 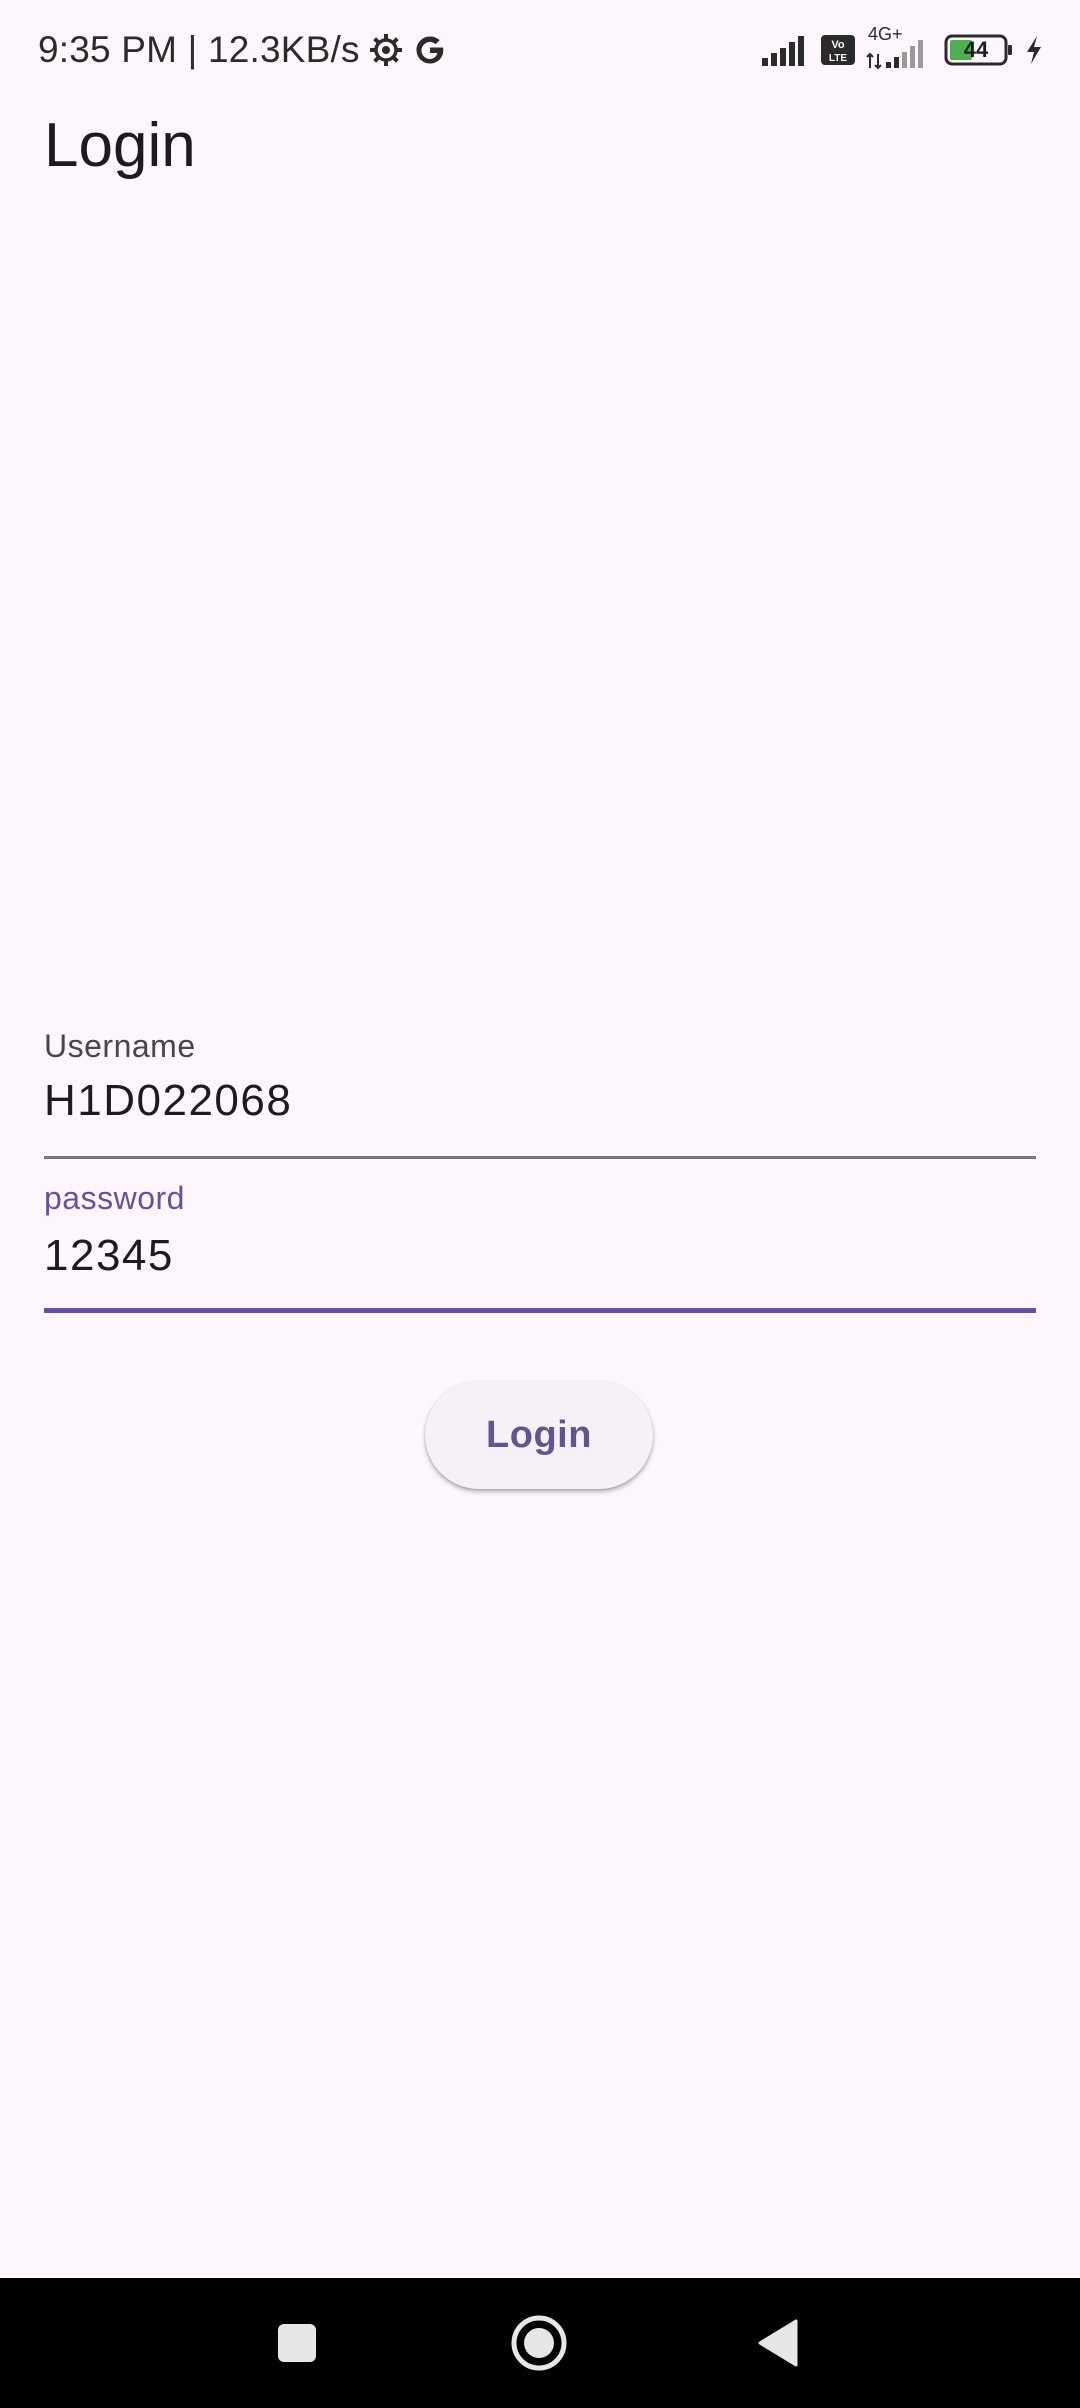 I want to click on recents-square-icon, so click(x=297, y=2343).